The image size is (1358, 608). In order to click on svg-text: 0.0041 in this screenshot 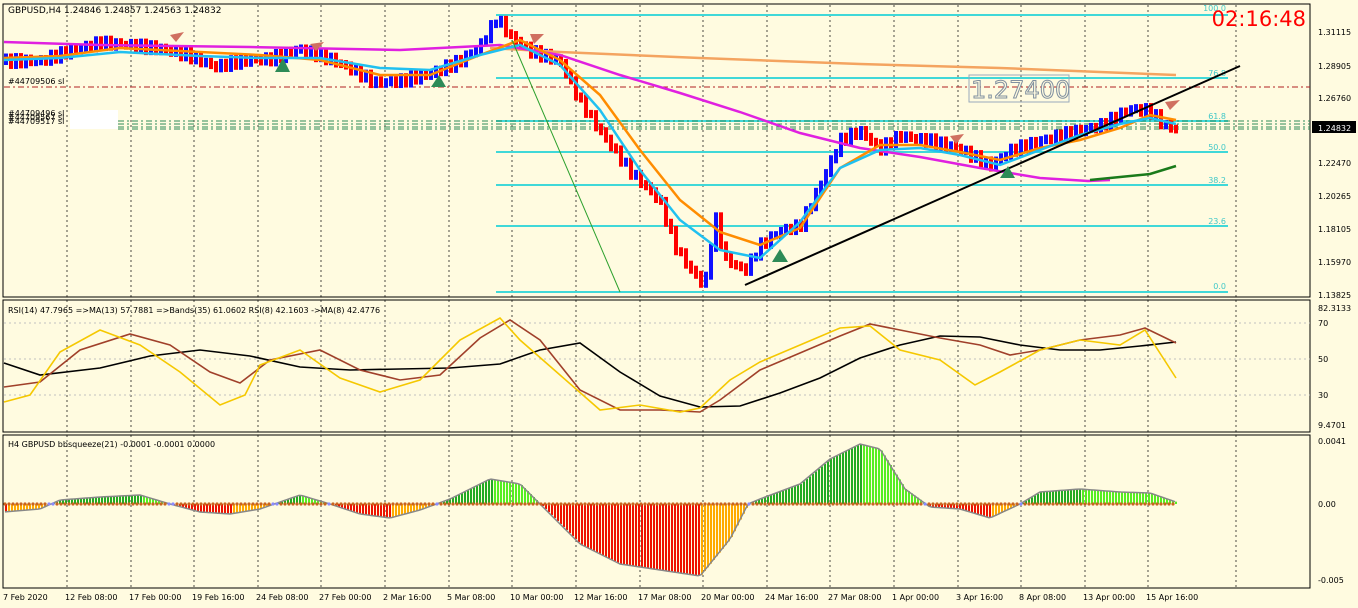, I will do `click(1332, 441)`.